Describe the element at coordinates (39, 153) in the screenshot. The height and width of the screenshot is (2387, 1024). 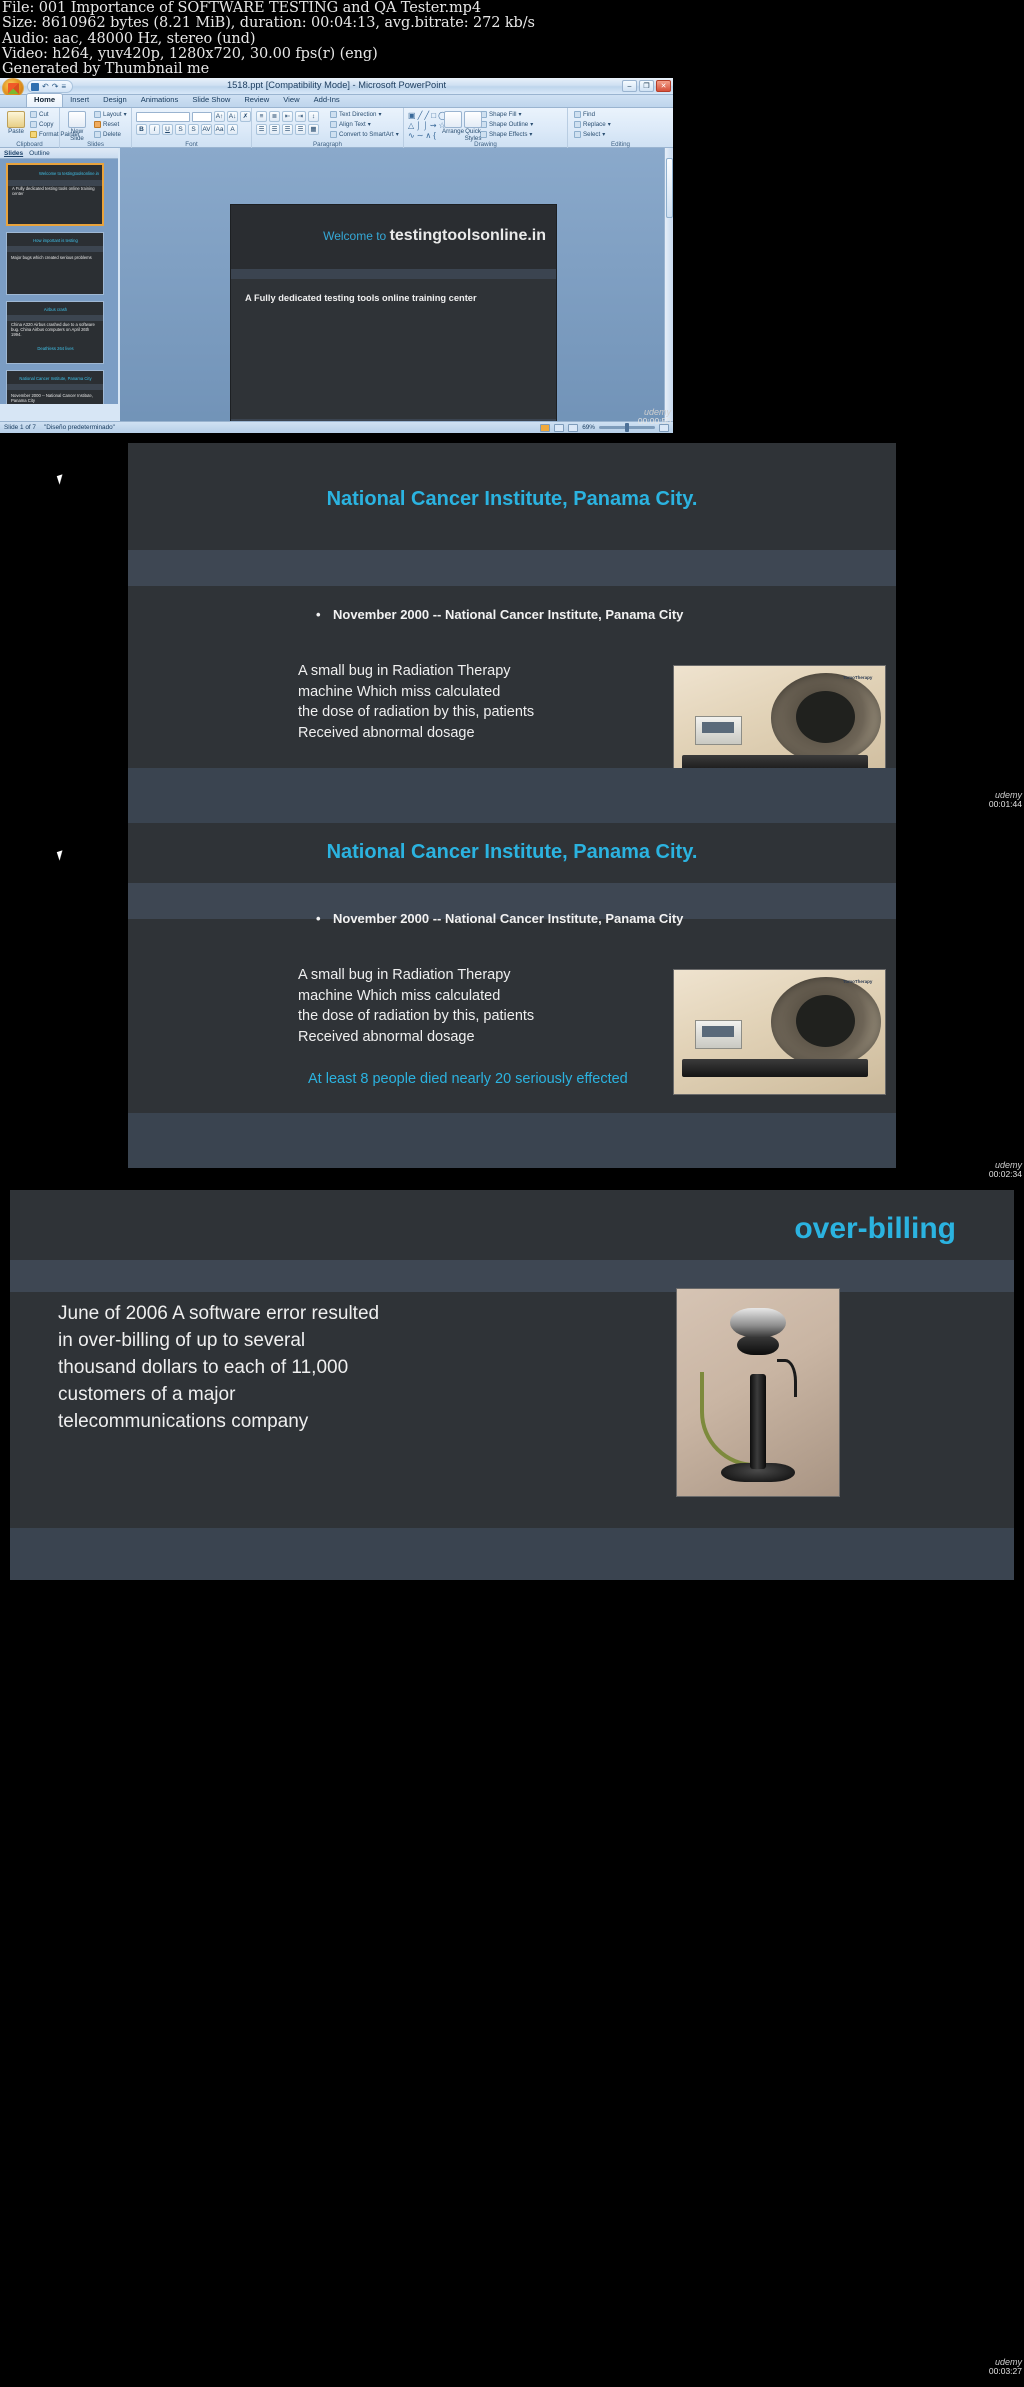
I see `panel-tab-outline: Outline` at that location.